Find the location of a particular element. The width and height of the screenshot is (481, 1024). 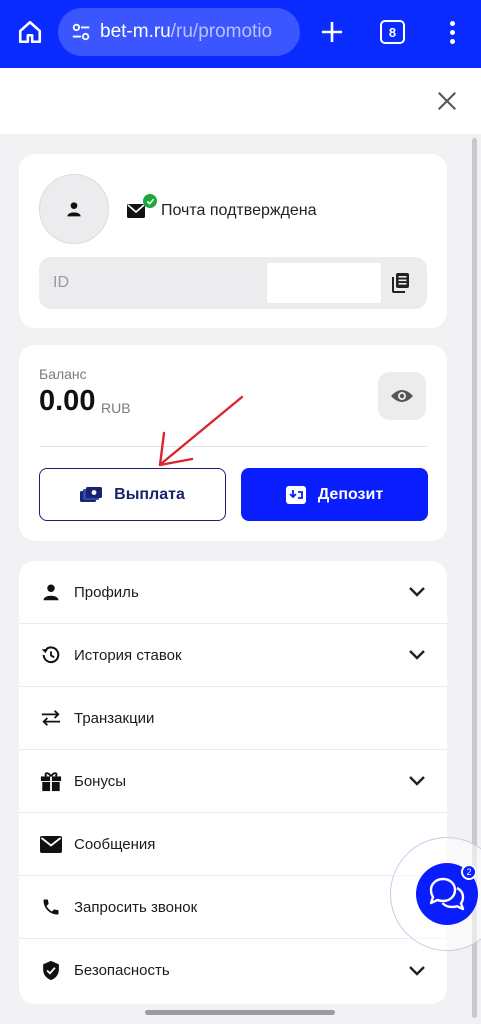

history-icon is located at coordinates (51, 655).